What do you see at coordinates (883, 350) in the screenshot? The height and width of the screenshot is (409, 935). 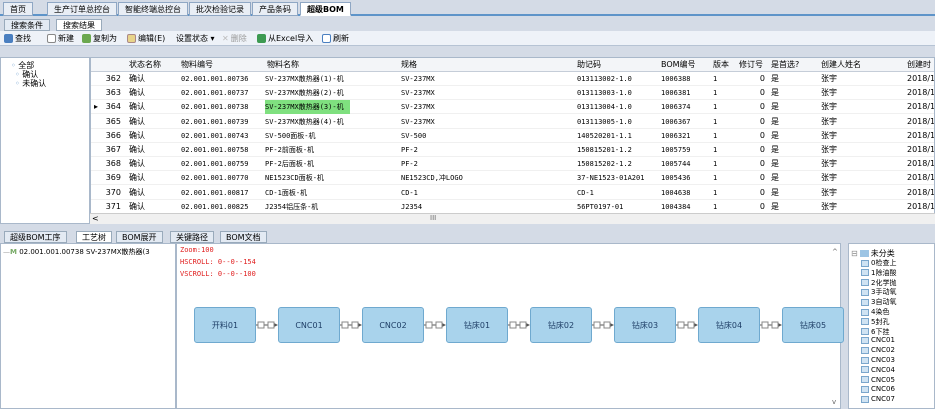 I see `operation-label: CNC02` at bounding box center [883, 350].